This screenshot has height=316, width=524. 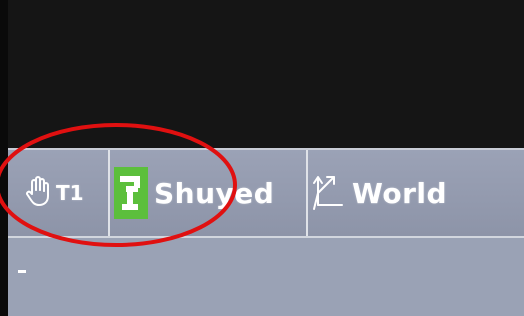 What do you see at coordinates (131, 193) in the screenshot?
I see `robot-arm-icon` at bounding box center [131, 193].